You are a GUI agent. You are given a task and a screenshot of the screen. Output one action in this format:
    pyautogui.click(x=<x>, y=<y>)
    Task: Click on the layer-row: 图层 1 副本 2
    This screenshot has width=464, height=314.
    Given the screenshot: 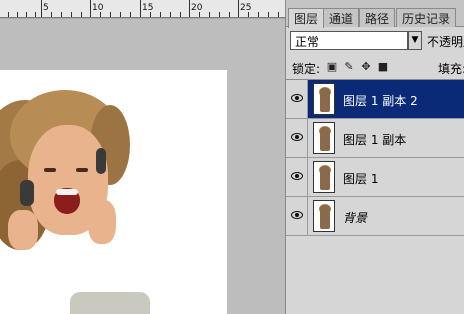 What is the action you would take?
    pyautogui.click(x=375, y=99)
    